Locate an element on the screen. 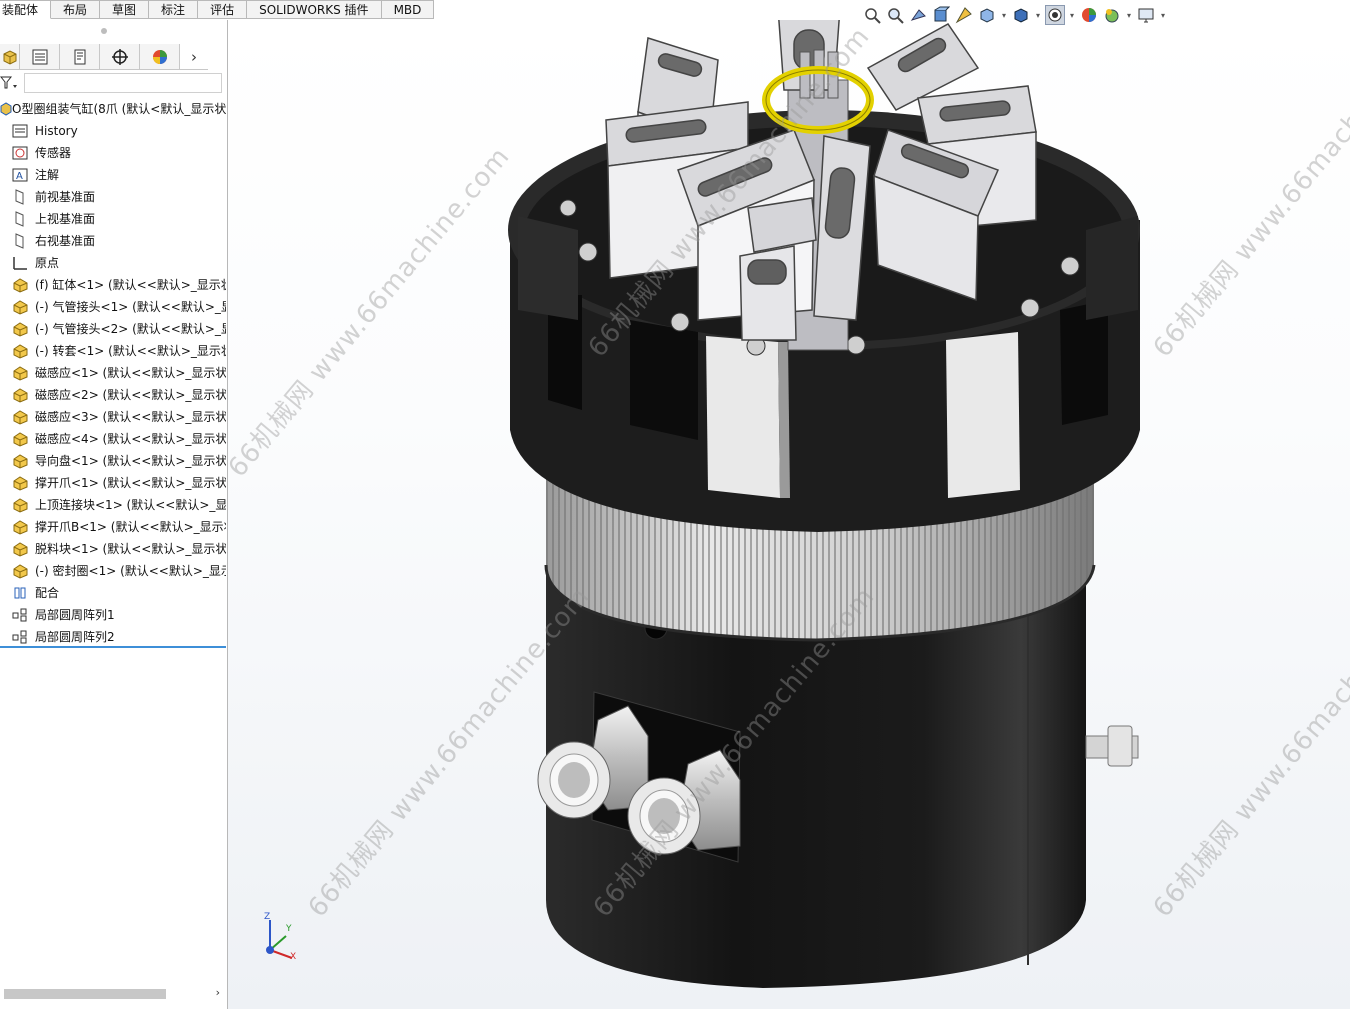  tree-item: 局部圆周阵列2 is located at coordinates (113, 637).